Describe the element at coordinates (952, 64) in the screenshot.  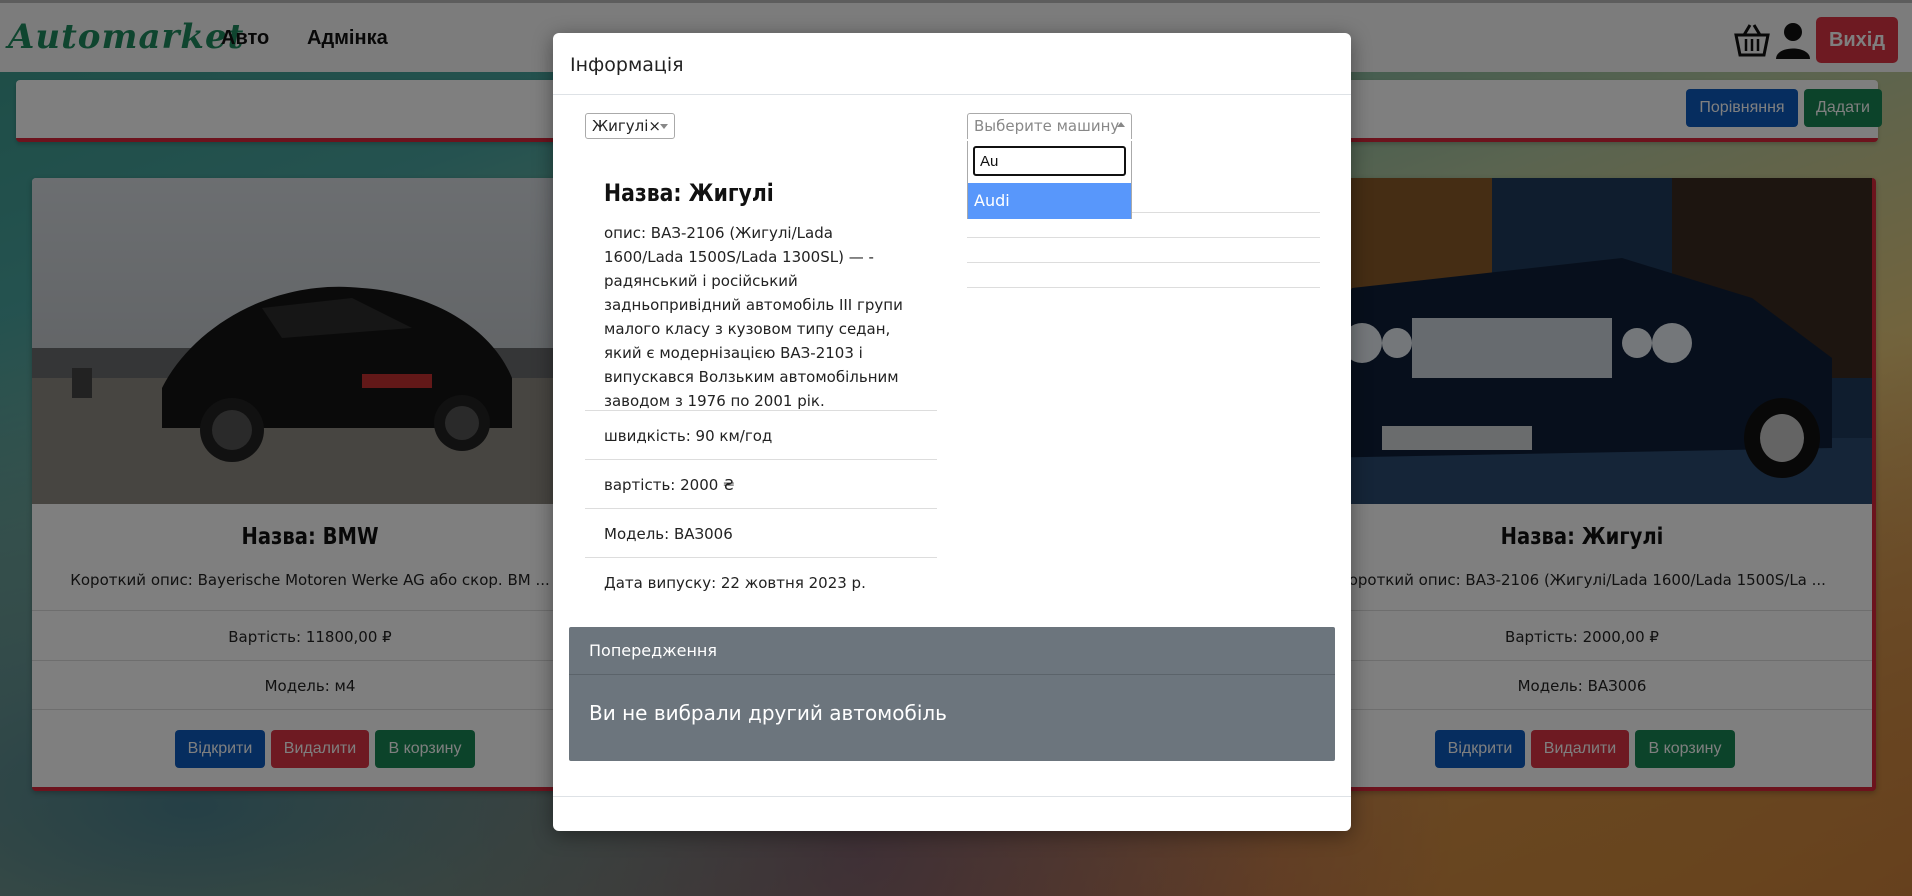
I see `modal-header: Інформація` at that location.